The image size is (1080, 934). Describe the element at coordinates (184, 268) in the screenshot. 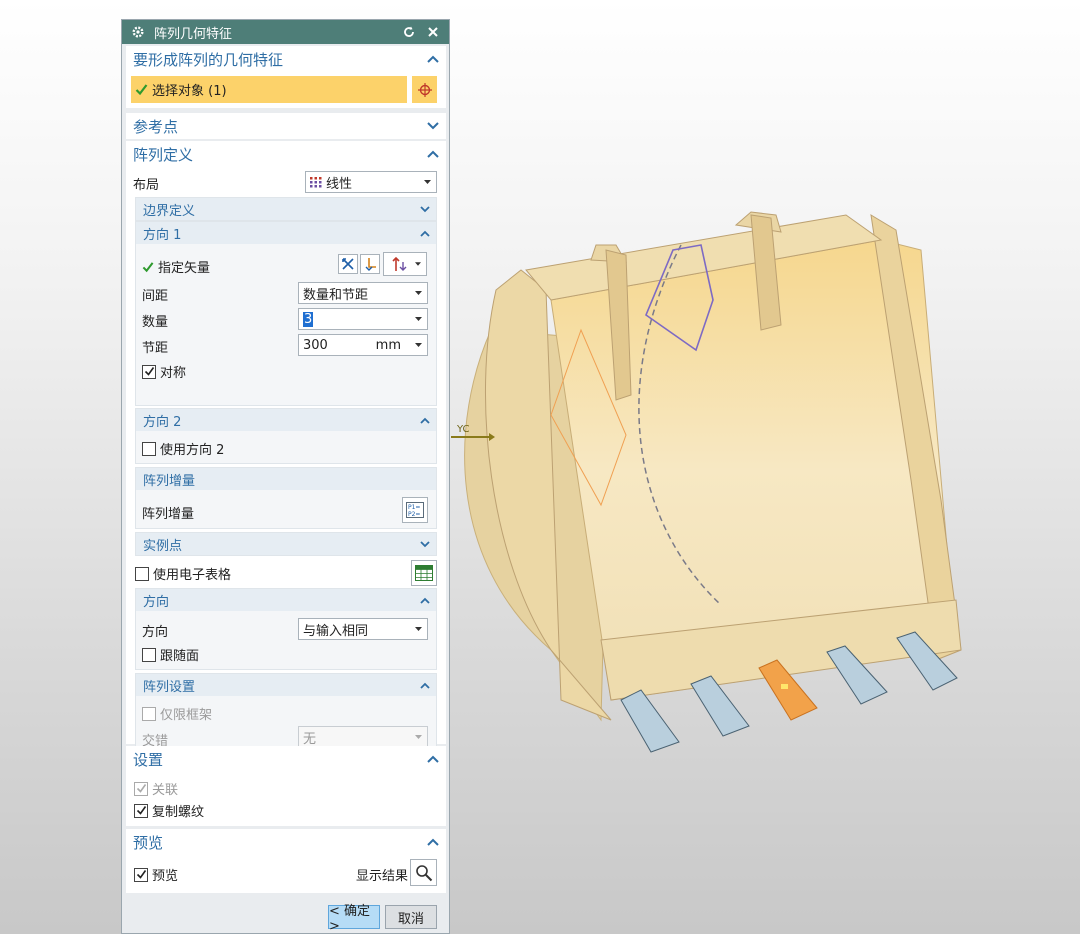

I see `specify-vector-label: 指定矢量` at that location.